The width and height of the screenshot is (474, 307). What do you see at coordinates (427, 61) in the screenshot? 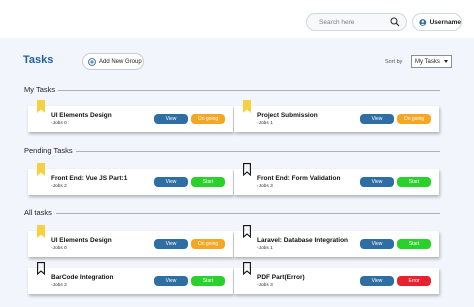
I see `sort-selected-value: My Tasks` at bounding box center [427, 61].